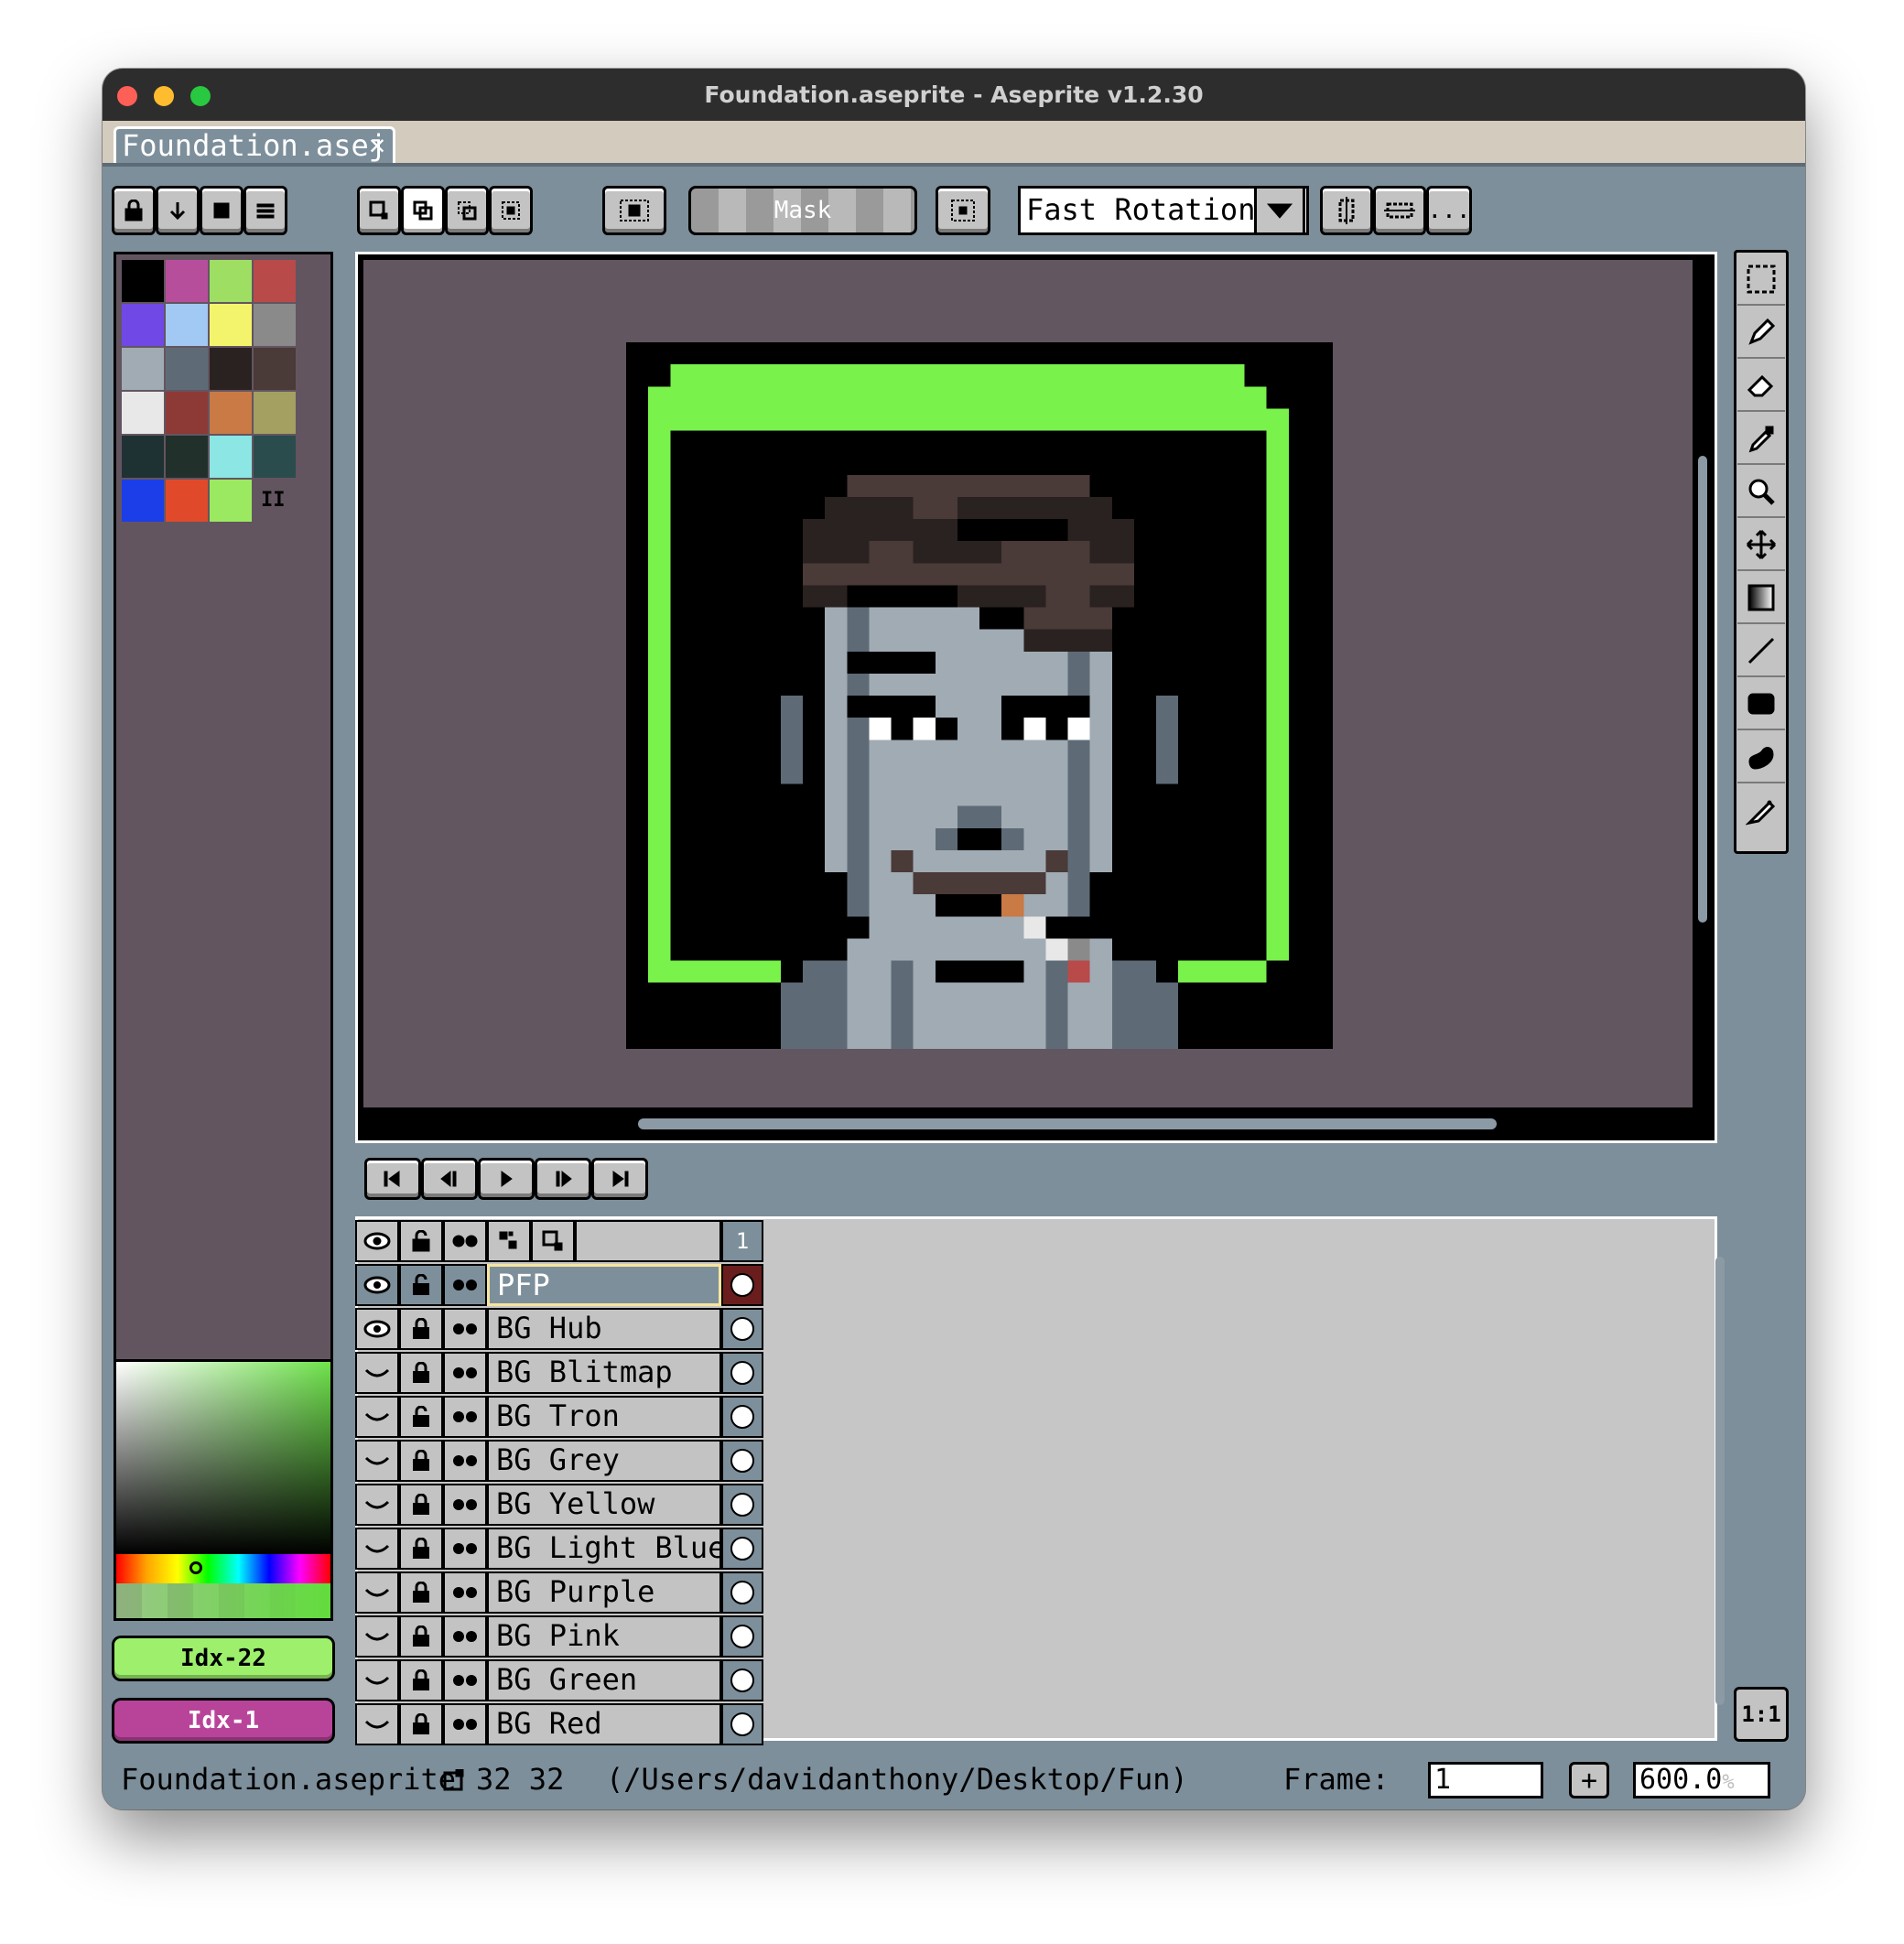  I want to click on color-spectrum, so click(223, 1490).